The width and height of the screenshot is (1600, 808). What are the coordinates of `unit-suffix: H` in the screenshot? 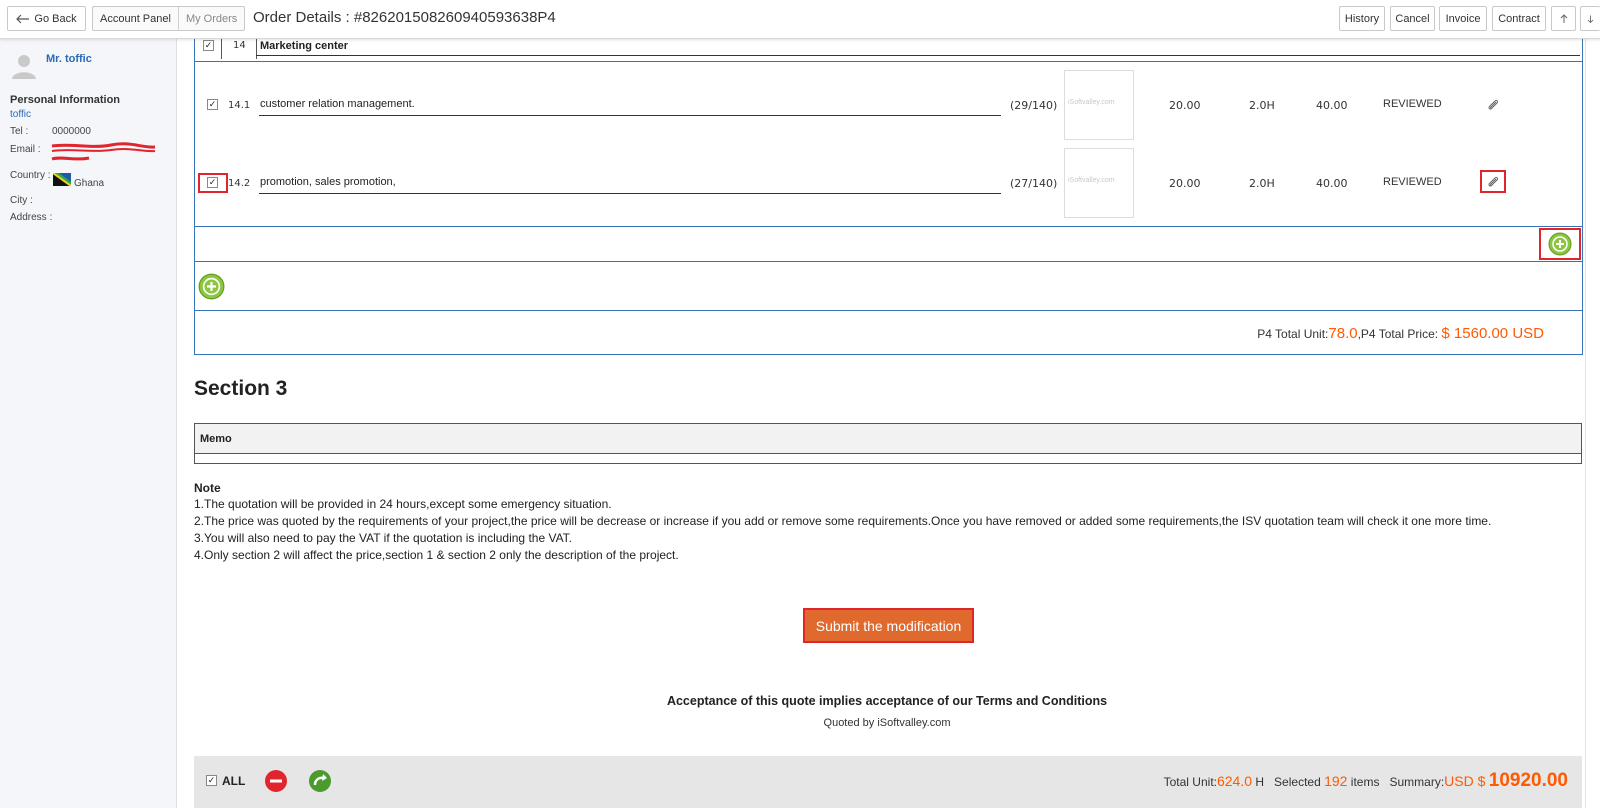 It's located at (1258, 782).